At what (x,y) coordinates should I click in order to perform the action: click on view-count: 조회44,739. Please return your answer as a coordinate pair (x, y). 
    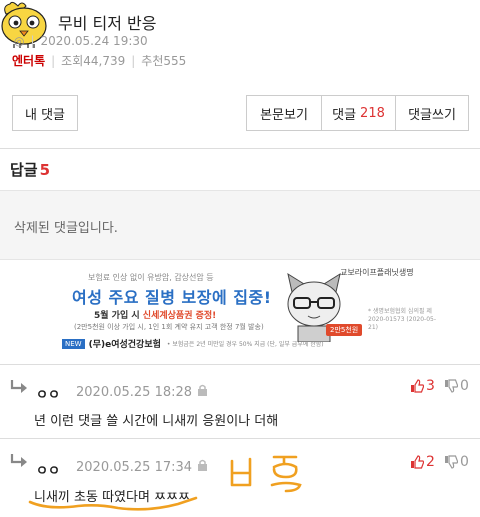
    Looking at the image, I should click on (93, 61).